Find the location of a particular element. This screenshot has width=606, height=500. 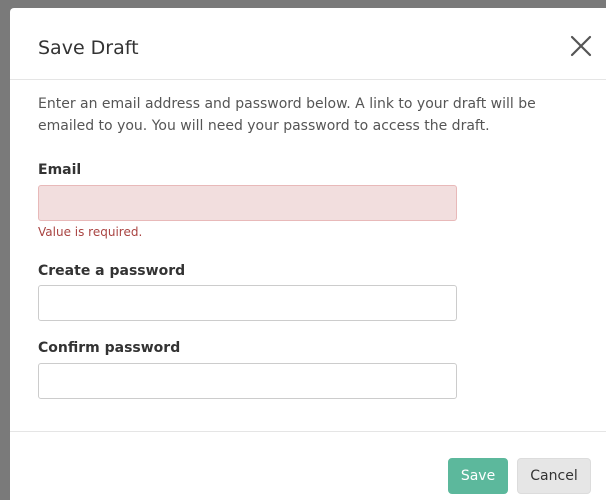

close-button is located at coordinates (581, 46).